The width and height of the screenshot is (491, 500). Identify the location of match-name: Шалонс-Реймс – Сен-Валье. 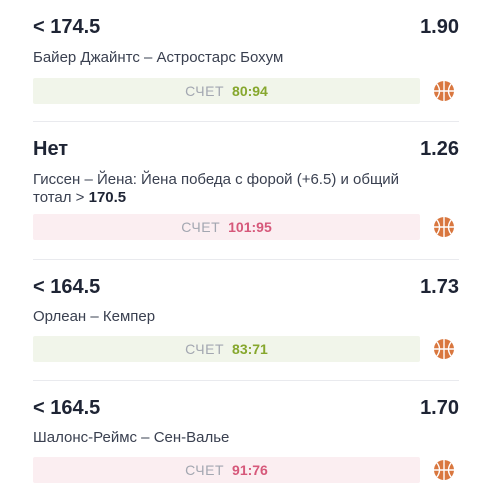
(131, 437).